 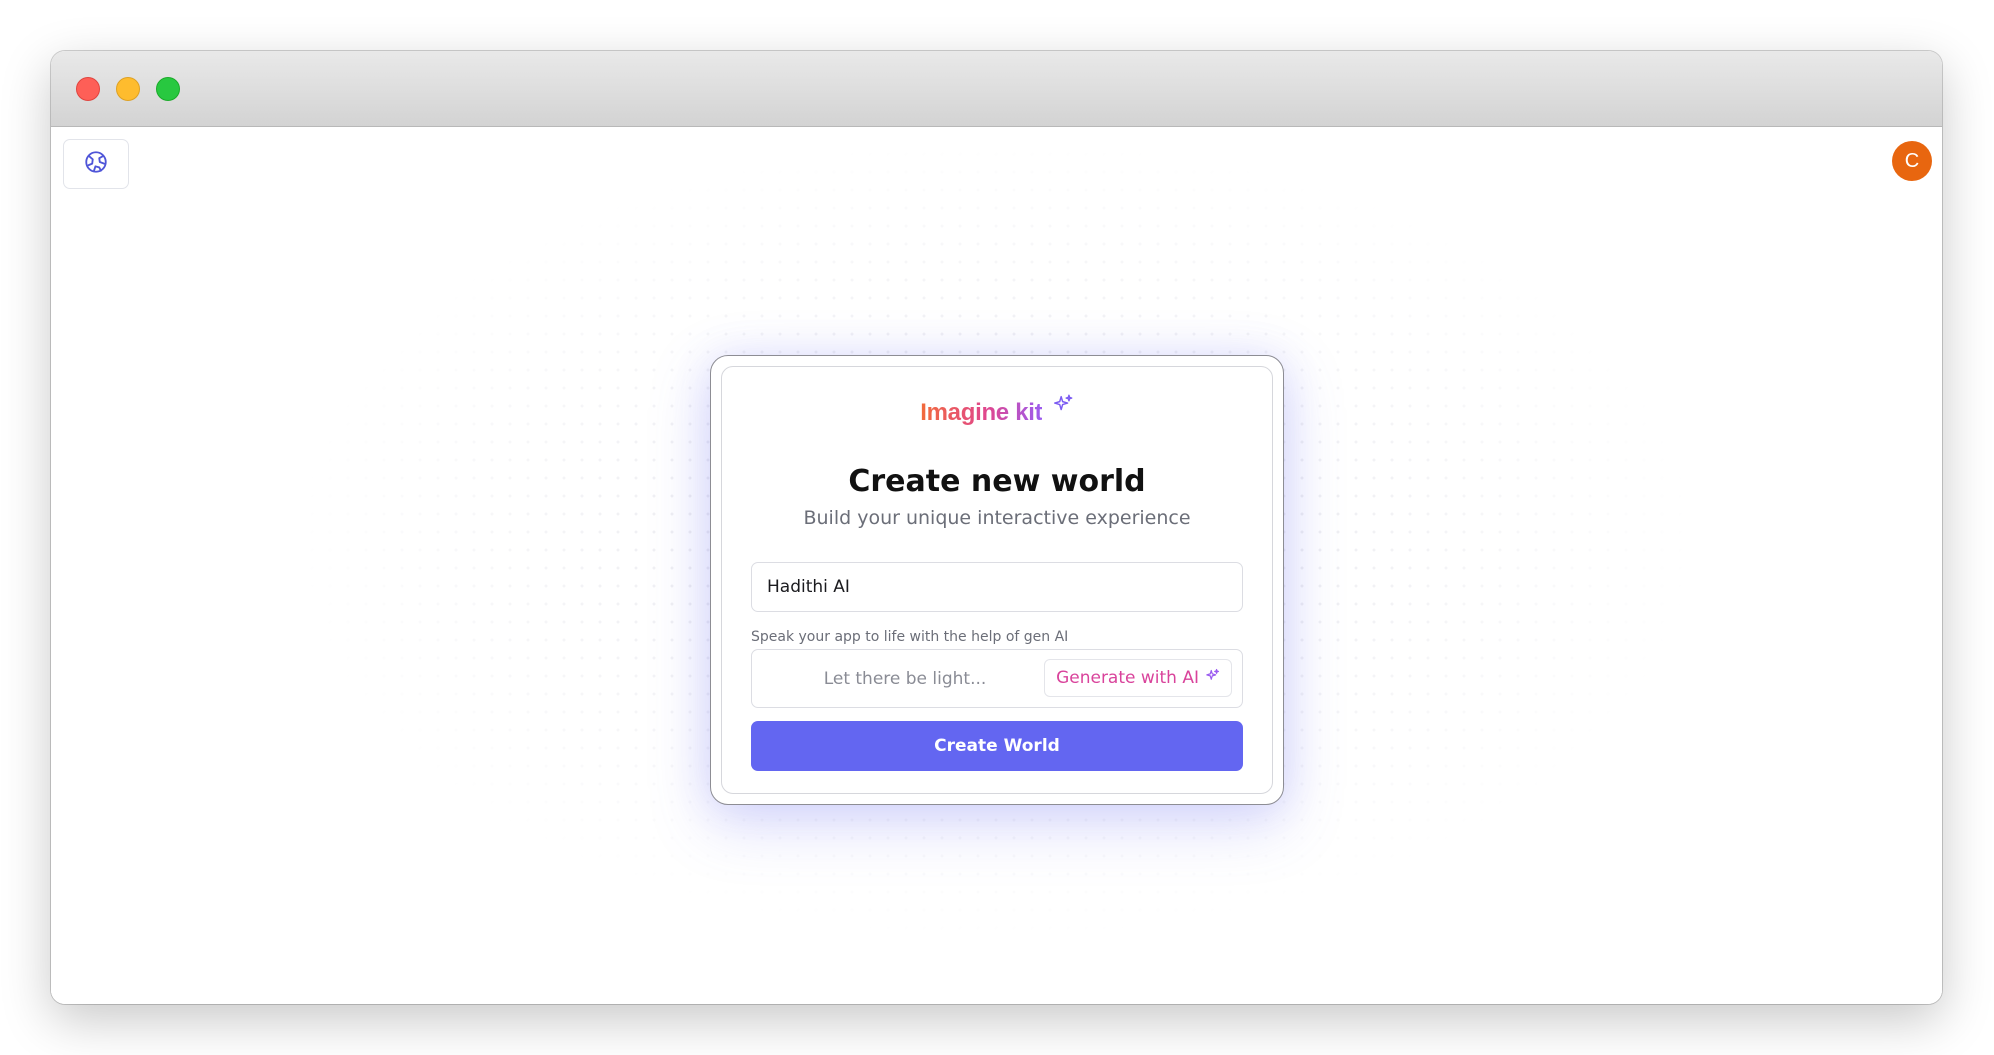 What do you see at coordinates (997, 587) in the screenshot?
I see `world-name-input` at bounding box center [997, 587].